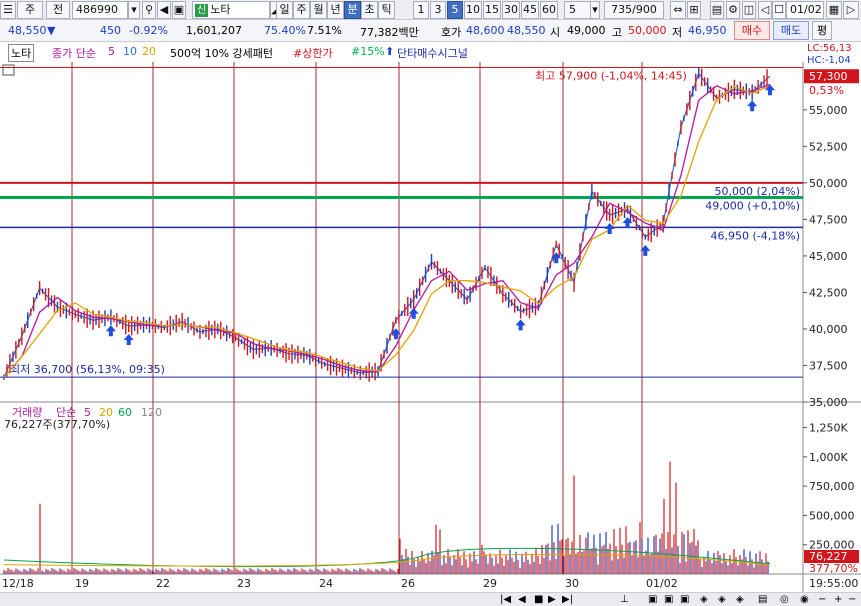 Image resolution: width=861 pixels, height=606 pixels. I want to click on legend-ma20: 20, so click(149, 51).